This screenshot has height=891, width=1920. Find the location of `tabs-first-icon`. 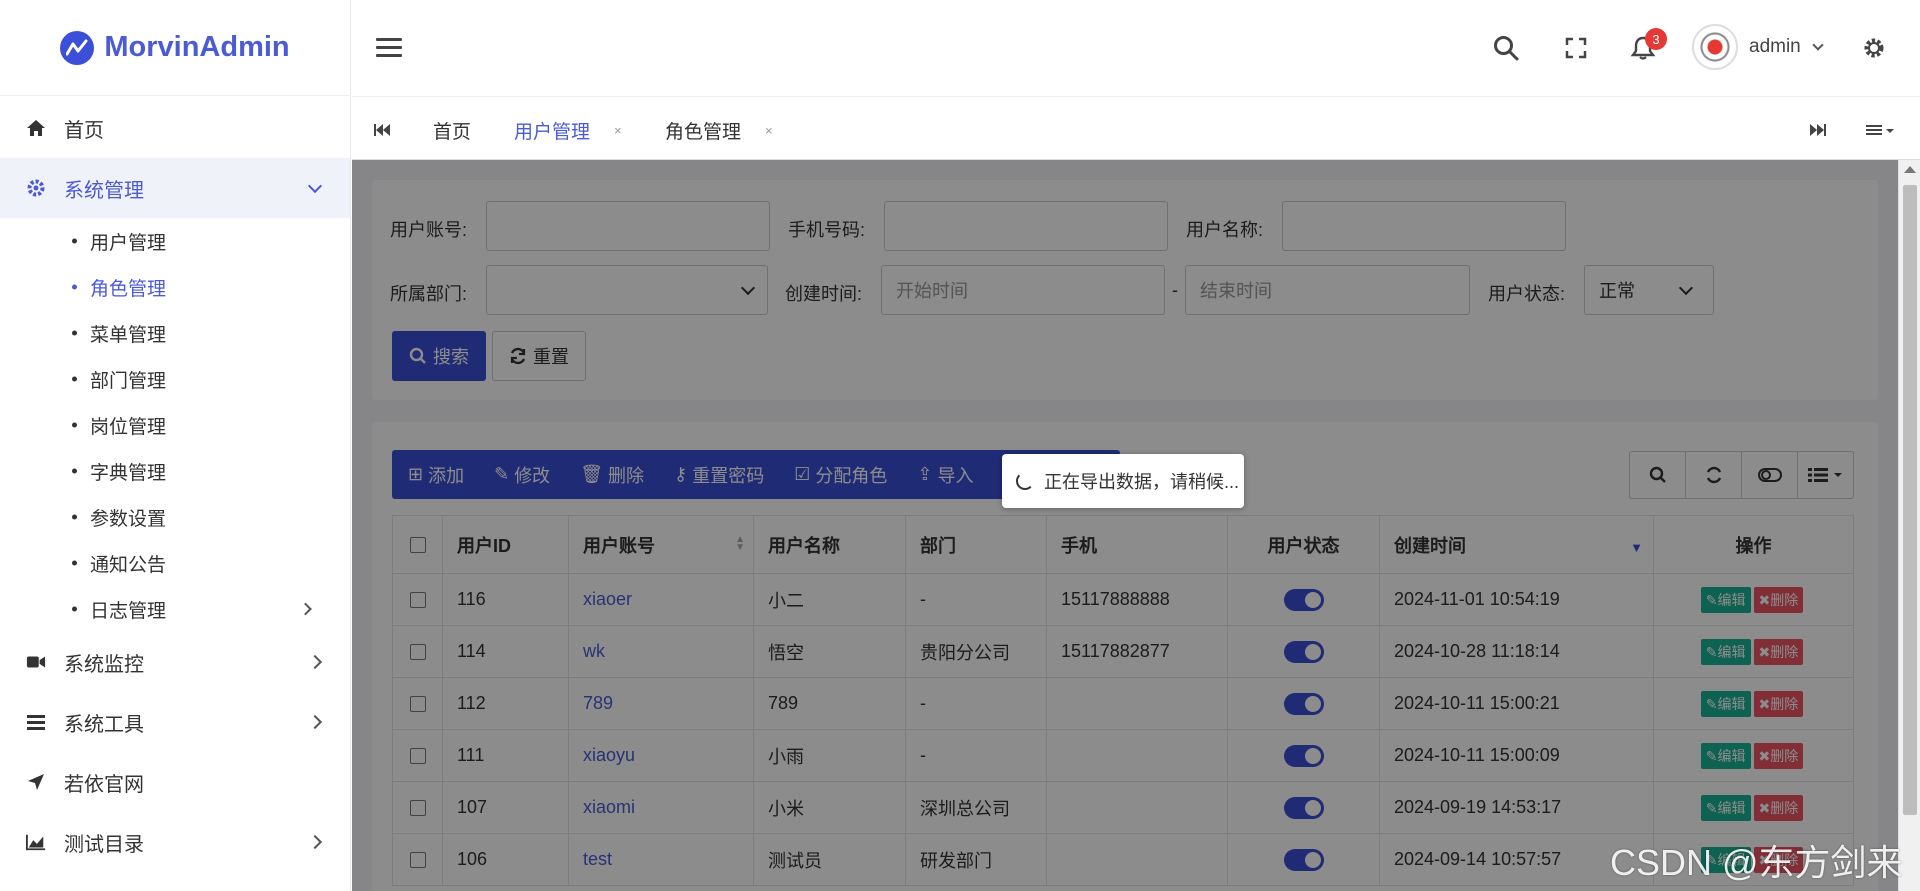

tabs-first-icon is located at coordinates (382, 132).